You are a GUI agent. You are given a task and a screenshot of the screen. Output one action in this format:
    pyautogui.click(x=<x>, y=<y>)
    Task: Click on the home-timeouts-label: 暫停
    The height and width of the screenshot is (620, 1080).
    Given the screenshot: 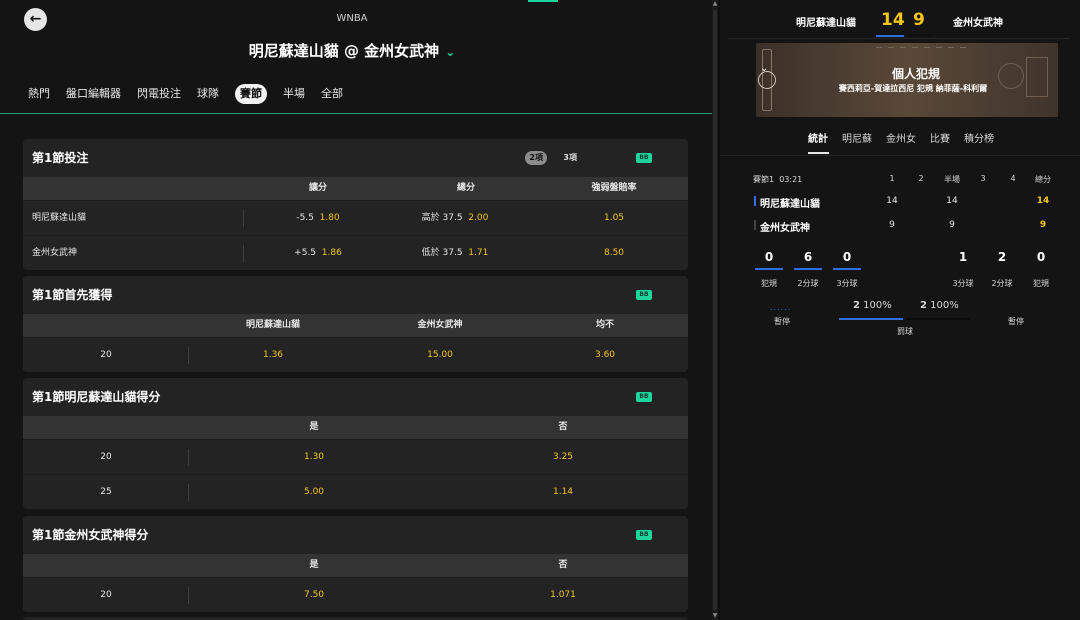 What is the action you would take?
    pyautogui.click(x=782, y=321)
    